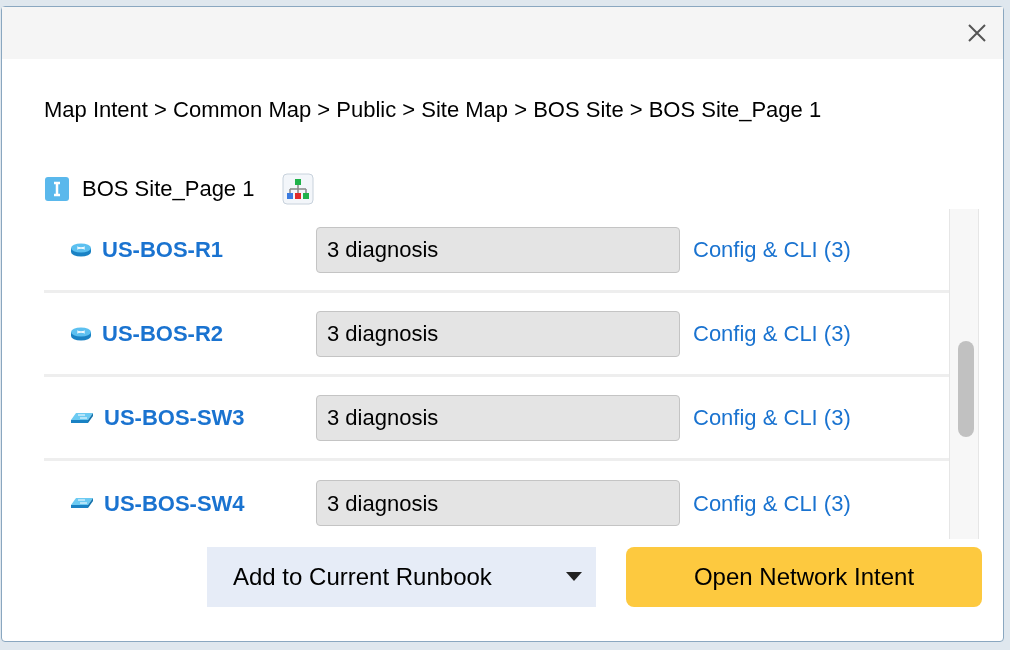 This screenshot has width=1010, height=650. What do you see at coordinates (57, 188) in the screenshot?
I see `page-icon` at bounding box center [57, 188].